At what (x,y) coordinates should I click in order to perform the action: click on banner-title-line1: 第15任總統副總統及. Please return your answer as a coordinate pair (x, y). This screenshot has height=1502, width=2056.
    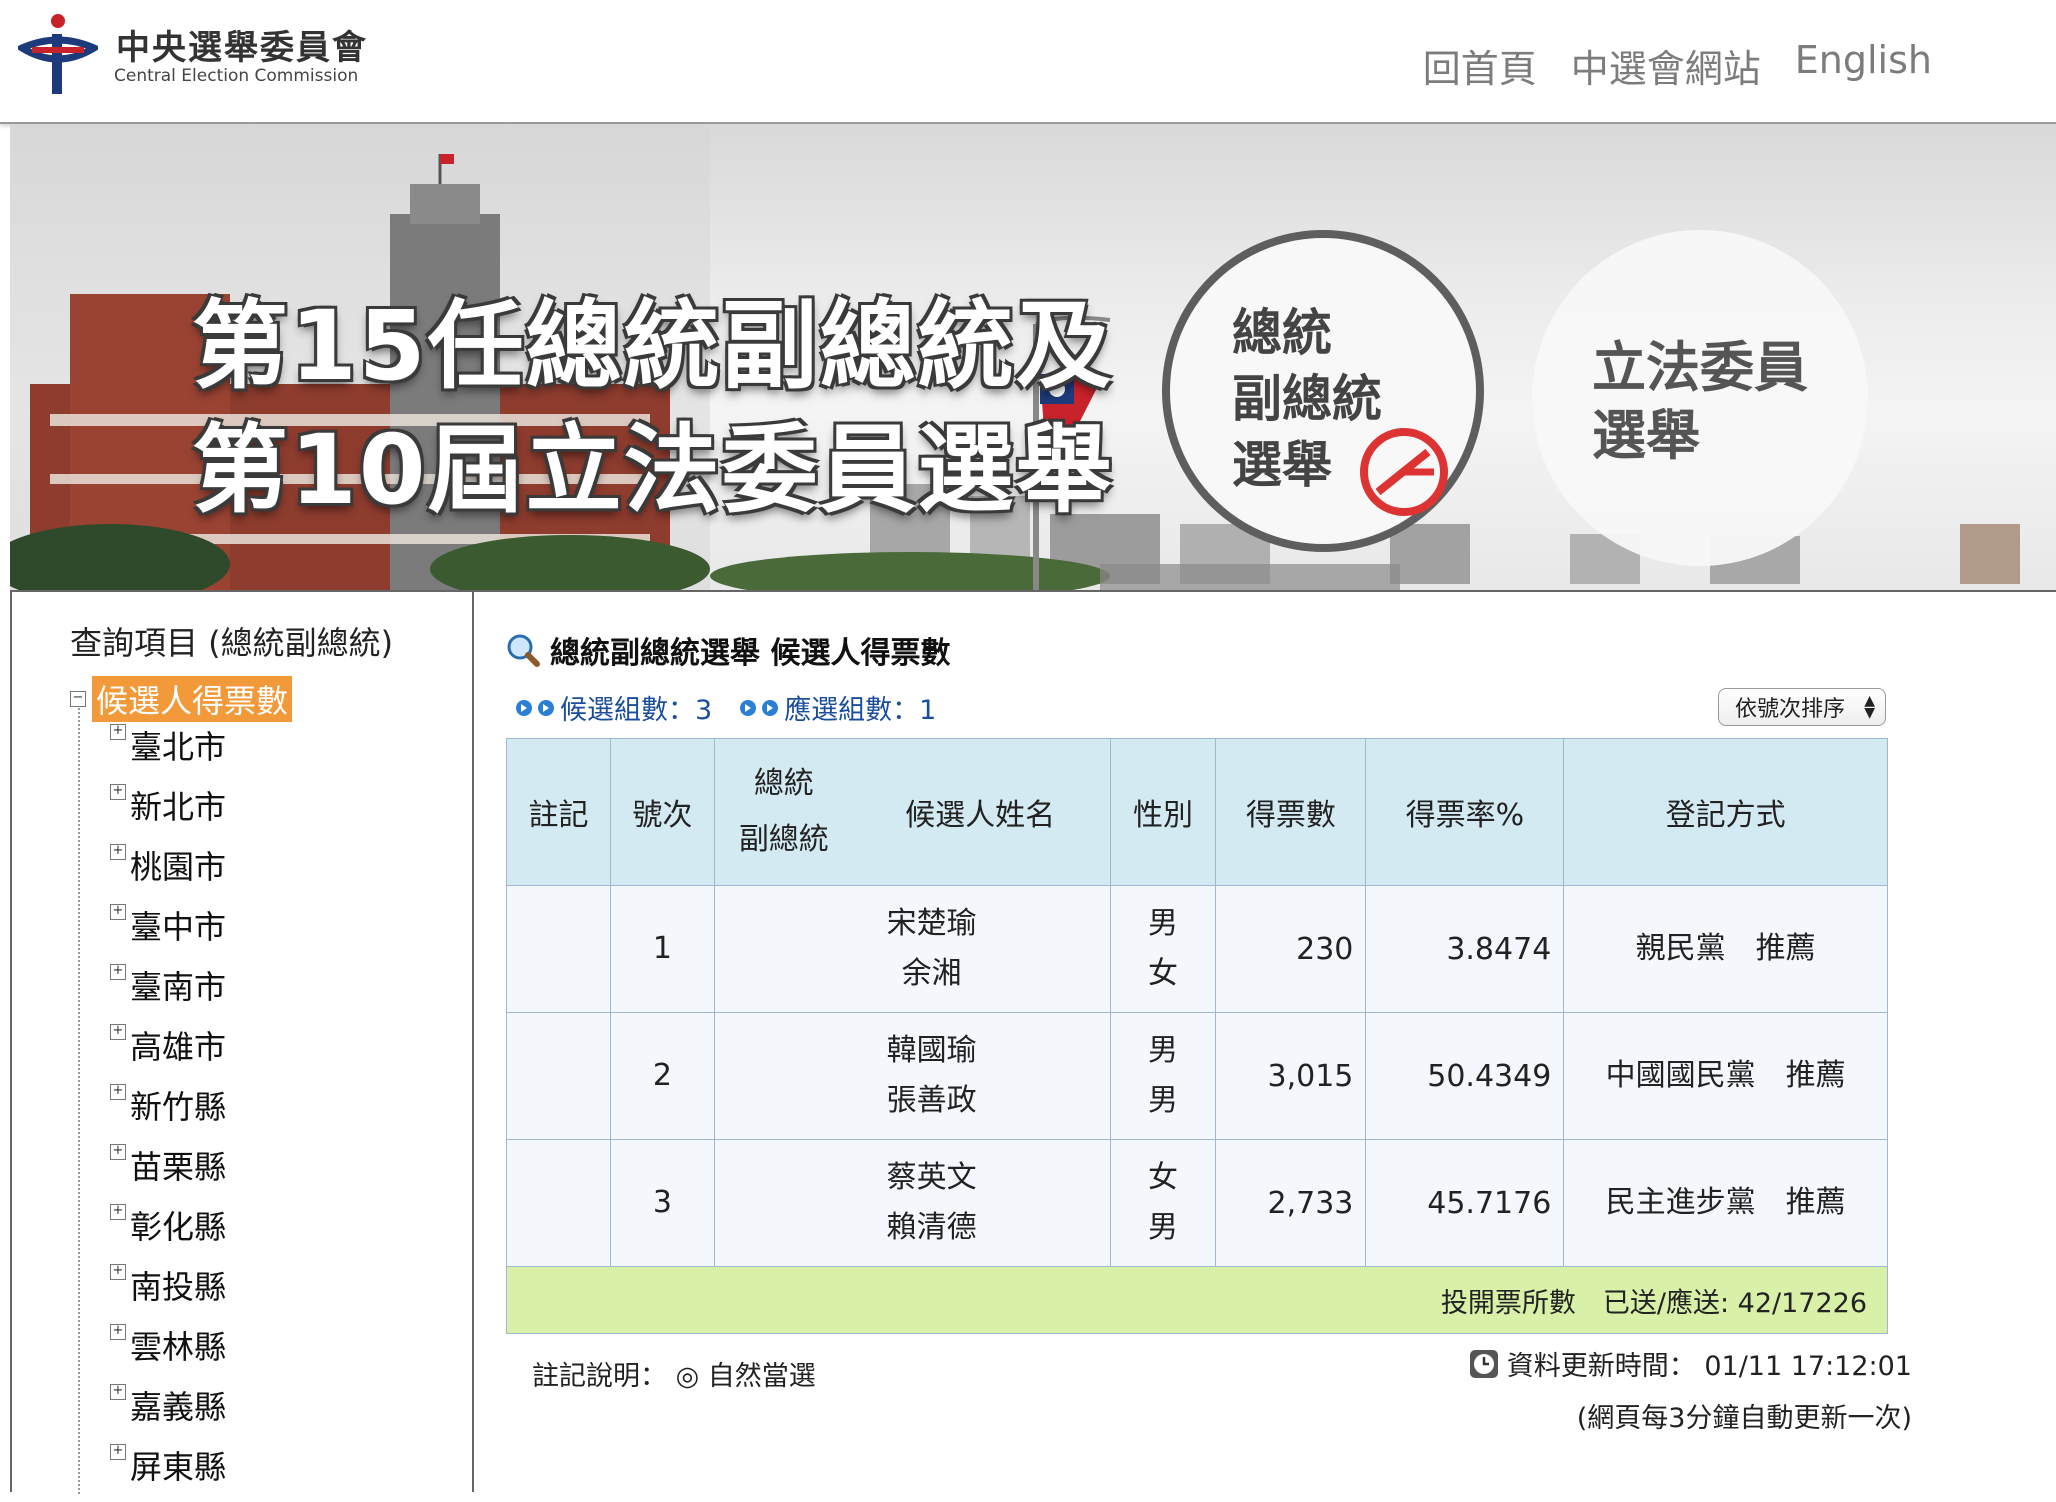
    Looking at the image, I should click on (653, 346).